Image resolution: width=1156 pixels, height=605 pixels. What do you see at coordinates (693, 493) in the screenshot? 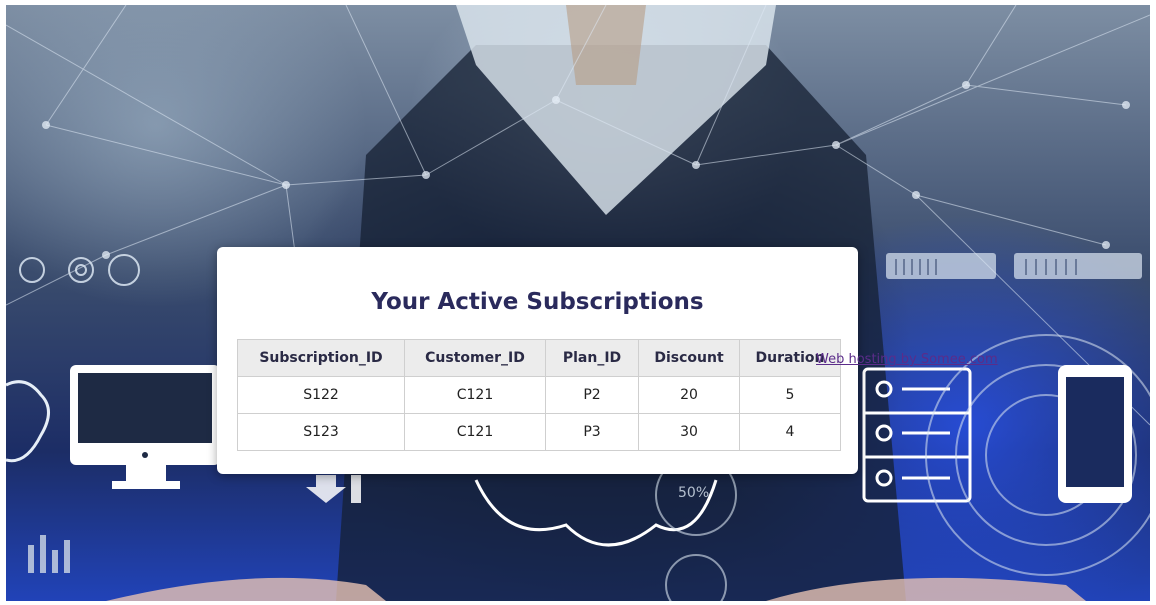
I see `percent-badge: 50%` at bounding box center [693, 493].